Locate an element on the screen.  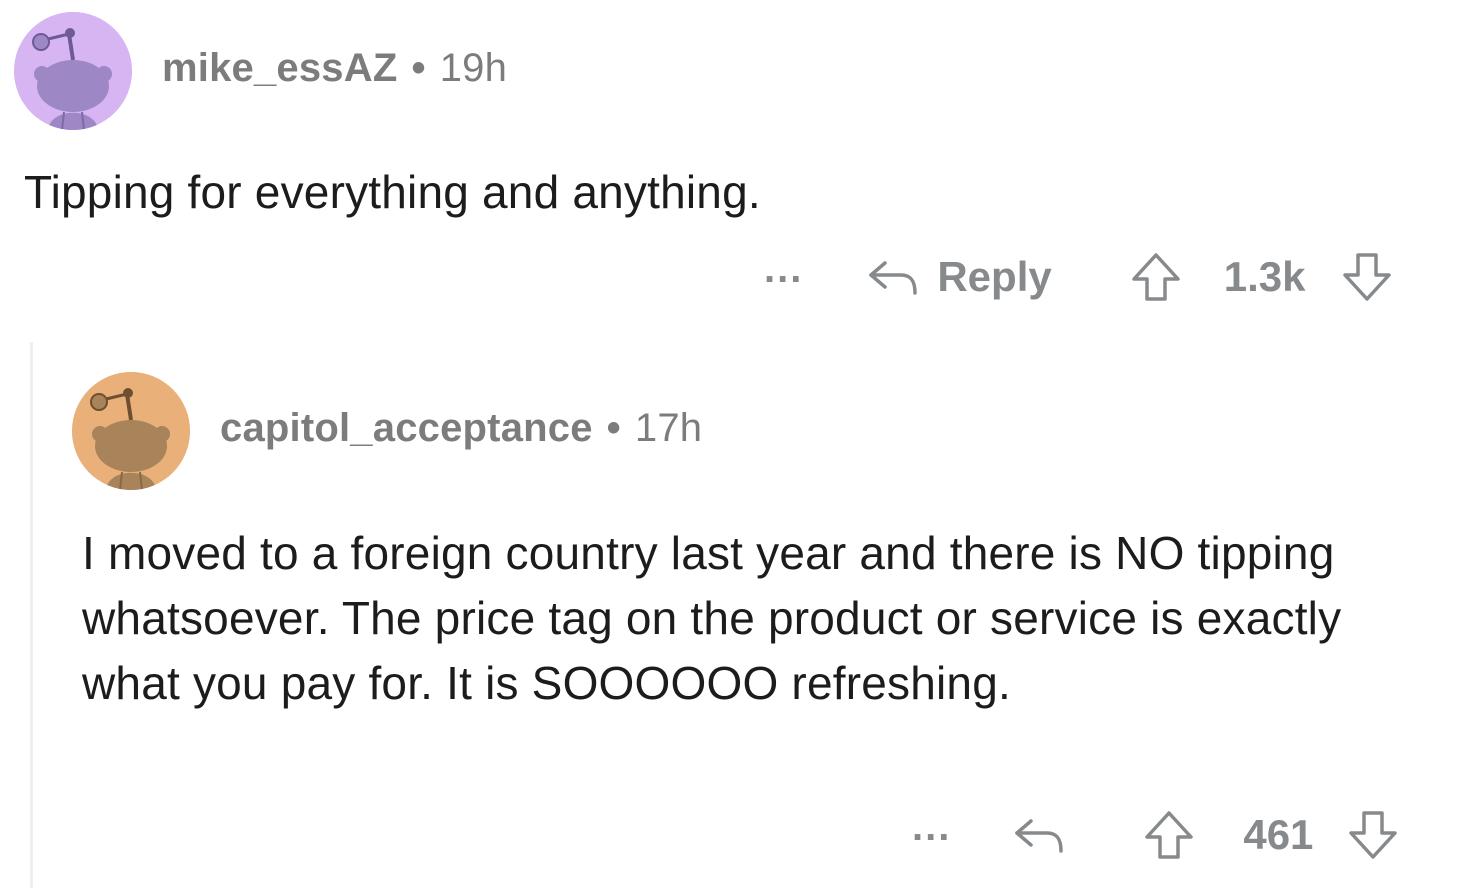
comment-meta: capitol_acceptance • 17h is located at coordinates (461, 428).